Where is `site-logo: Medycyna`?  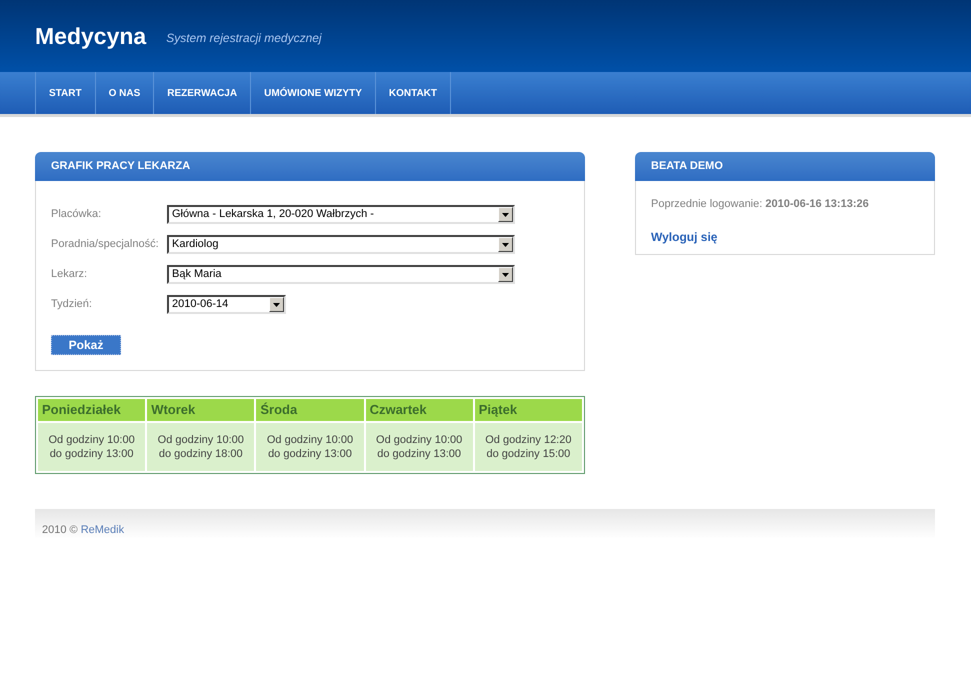 site-logo: Medycyna is located at coordinates (90, 36).